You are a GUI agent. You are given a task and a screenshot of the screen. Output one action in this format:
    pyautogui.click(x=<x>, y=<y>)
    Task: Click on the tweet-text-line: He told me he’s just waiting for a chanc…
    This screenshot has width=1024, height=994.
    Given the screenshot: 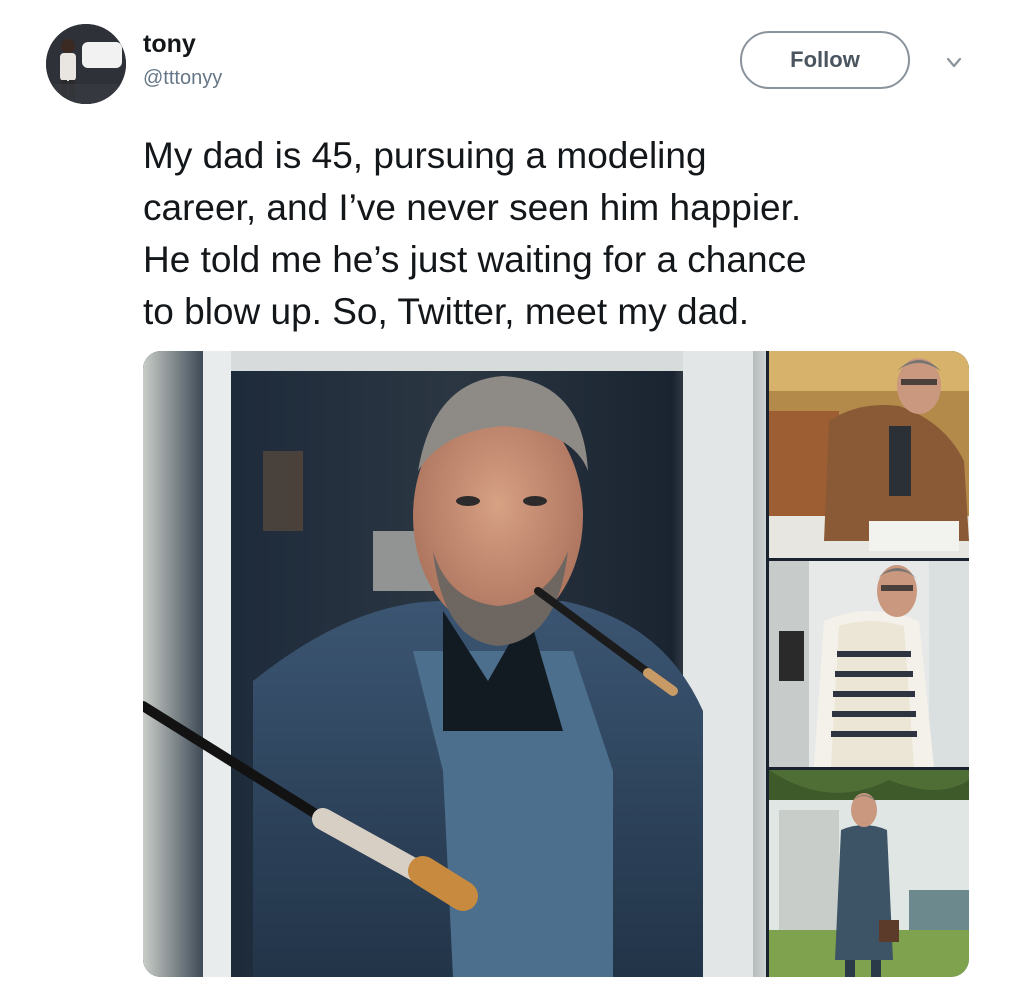 What is the action you would take?
    pyautogui.click(x=475, y=259)
    